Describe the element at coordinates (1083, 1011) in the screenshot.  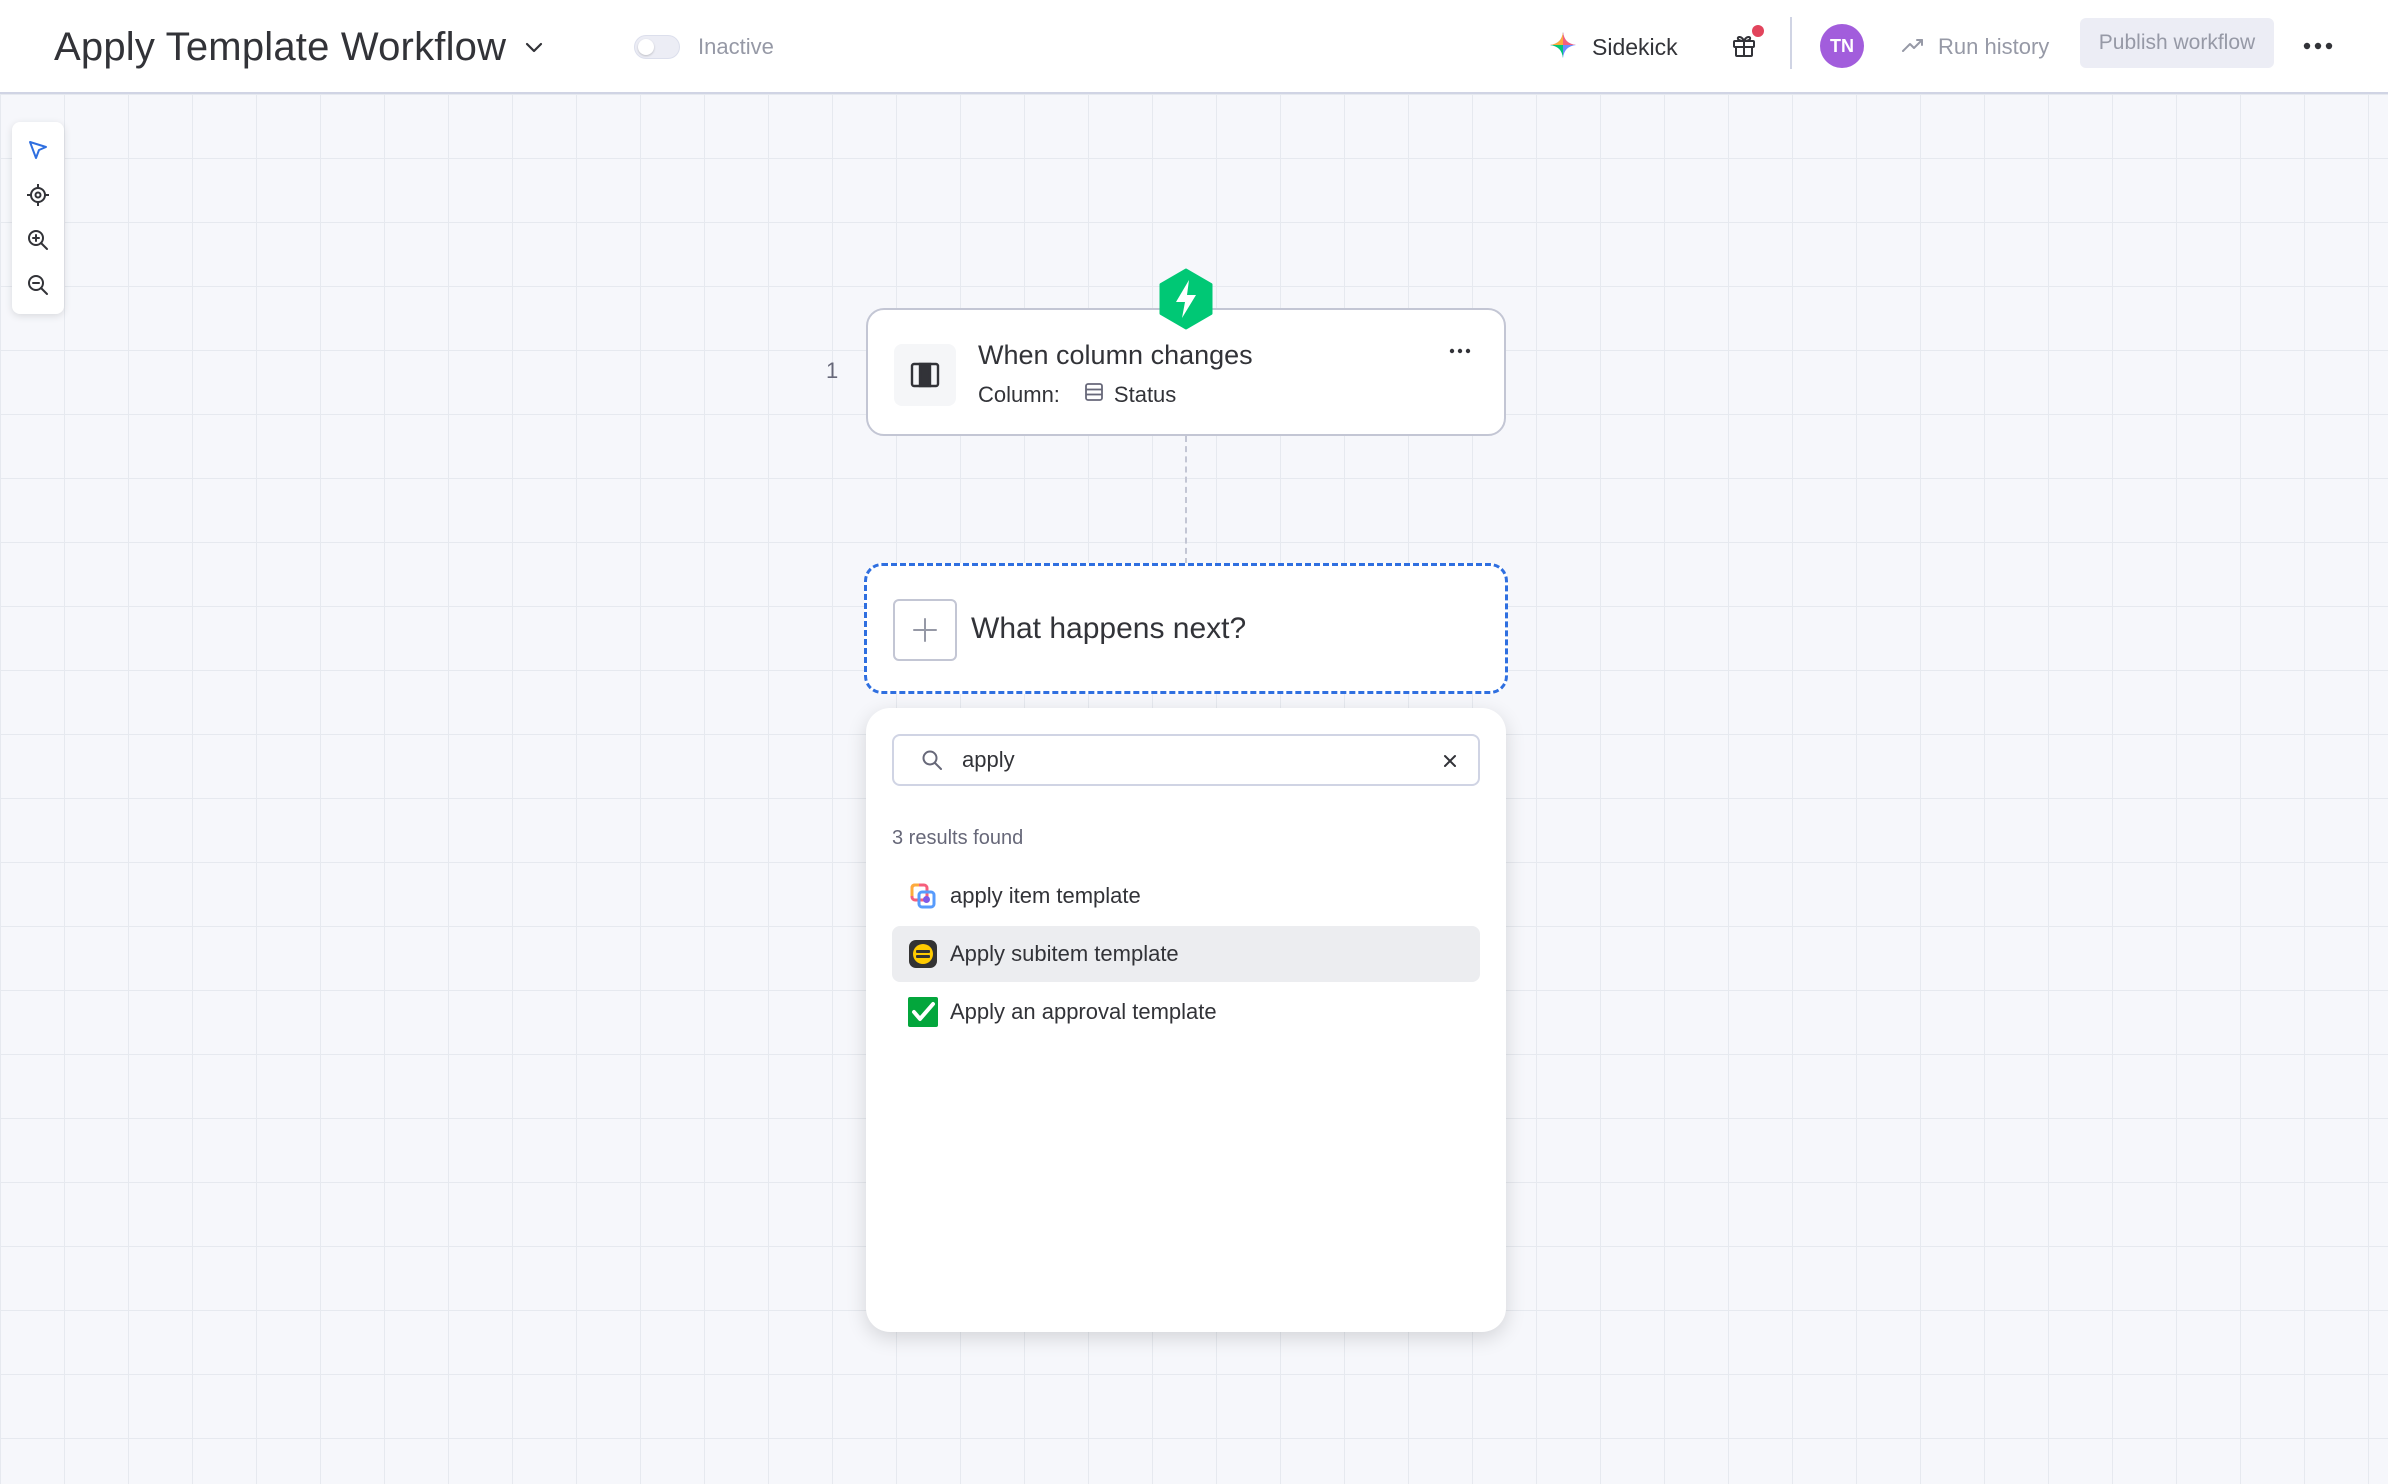
I see `result-label: Apply an approval template` at that location.